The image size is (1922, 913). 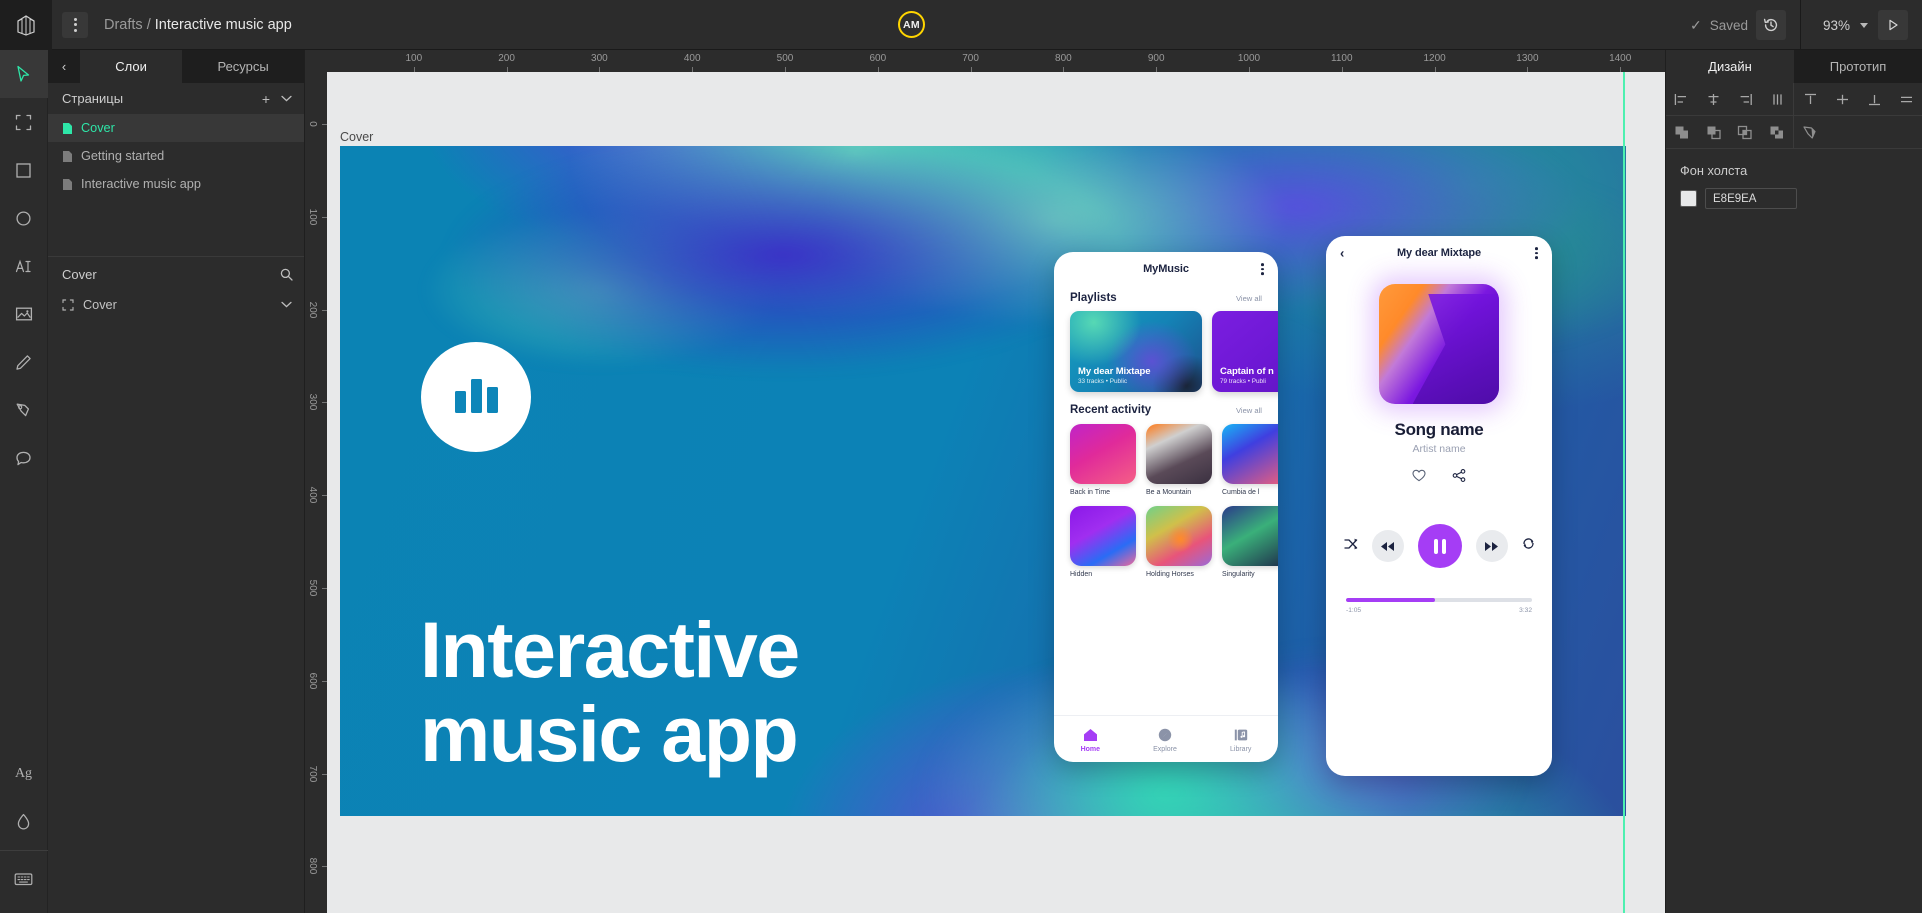 What do you see at coordinates (1459, 475) in the screenshot?
I see `share-icon` at bounding box center [1459, 475].